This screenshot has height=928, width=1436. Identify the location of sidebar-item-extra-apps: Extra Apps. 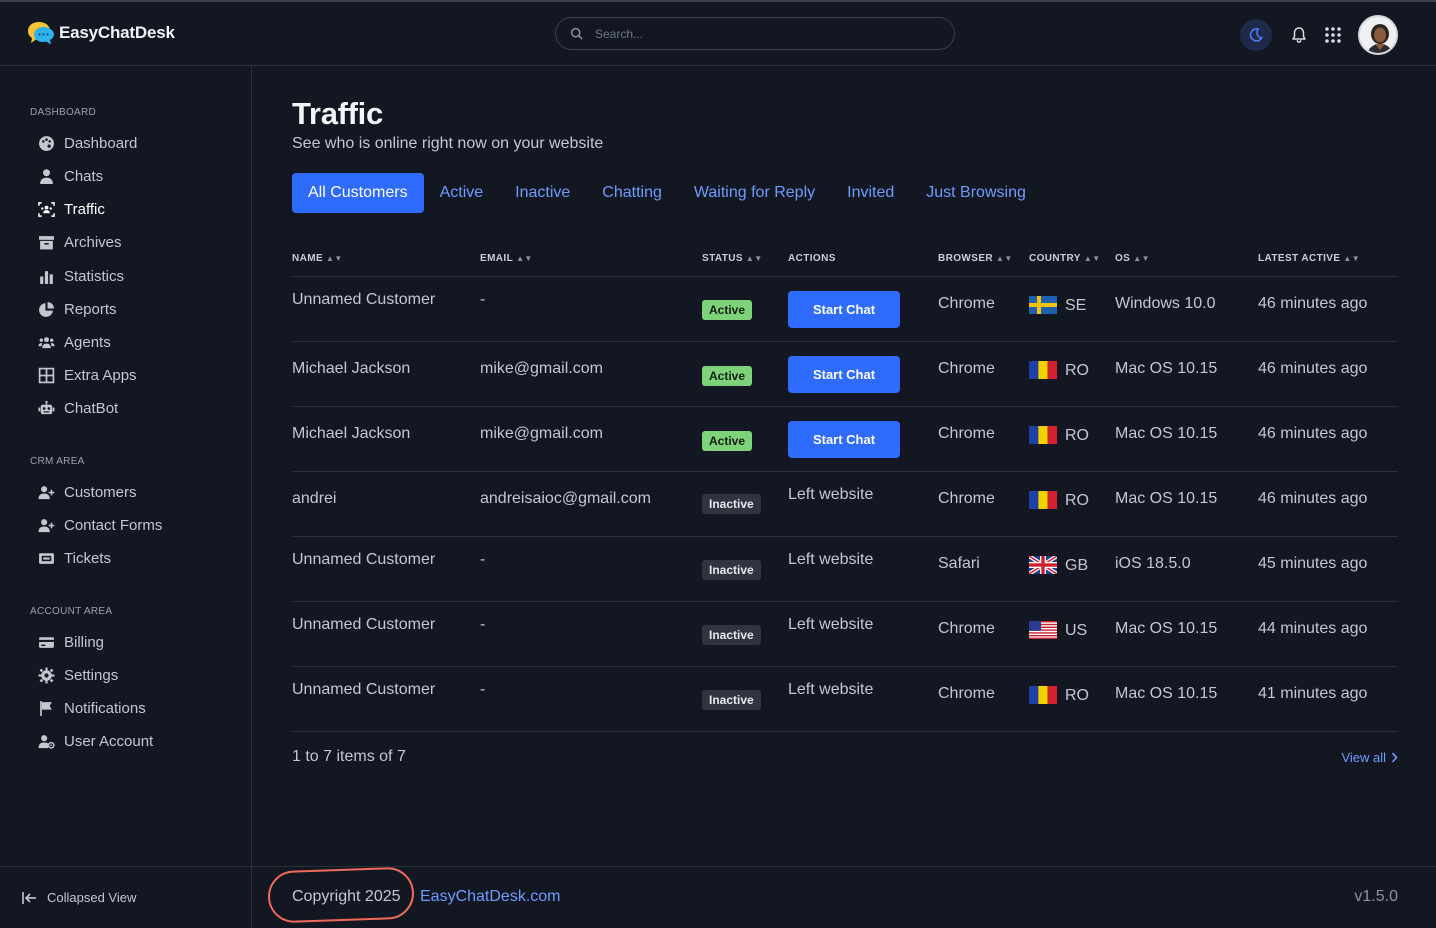
(87, 375).